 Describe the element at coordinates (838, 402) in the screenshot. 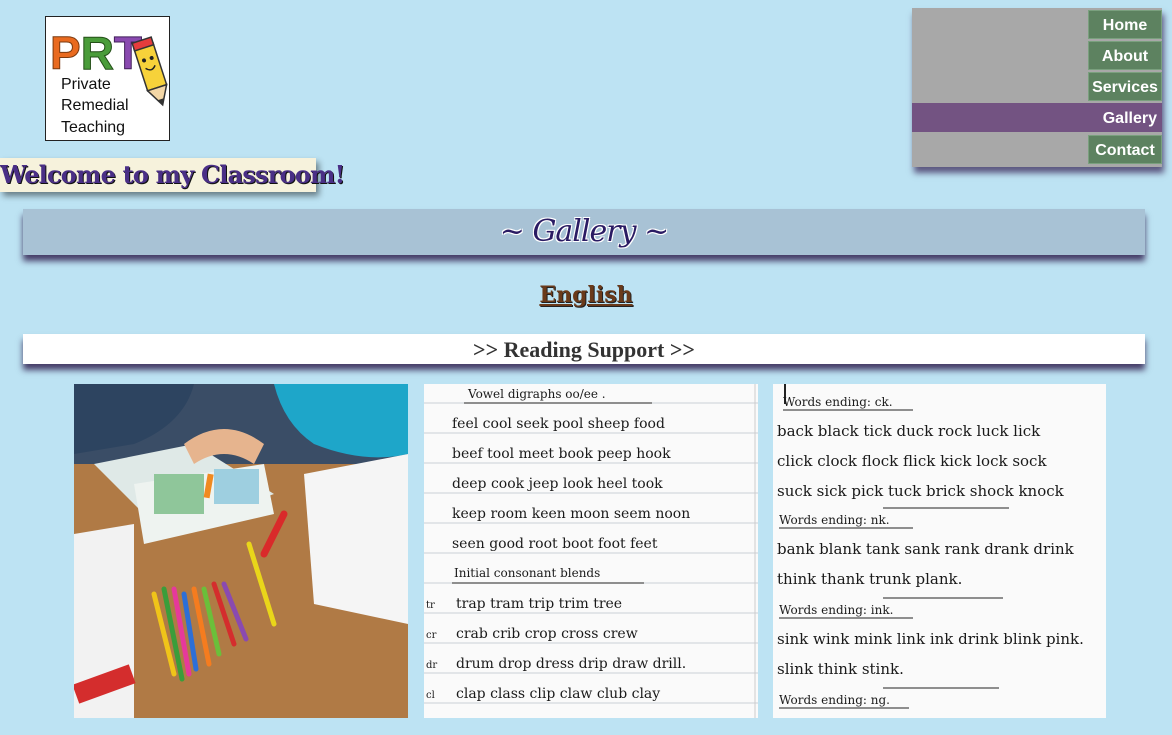

I see `worksheet2-section-title: Words ending: ck.` at that location.